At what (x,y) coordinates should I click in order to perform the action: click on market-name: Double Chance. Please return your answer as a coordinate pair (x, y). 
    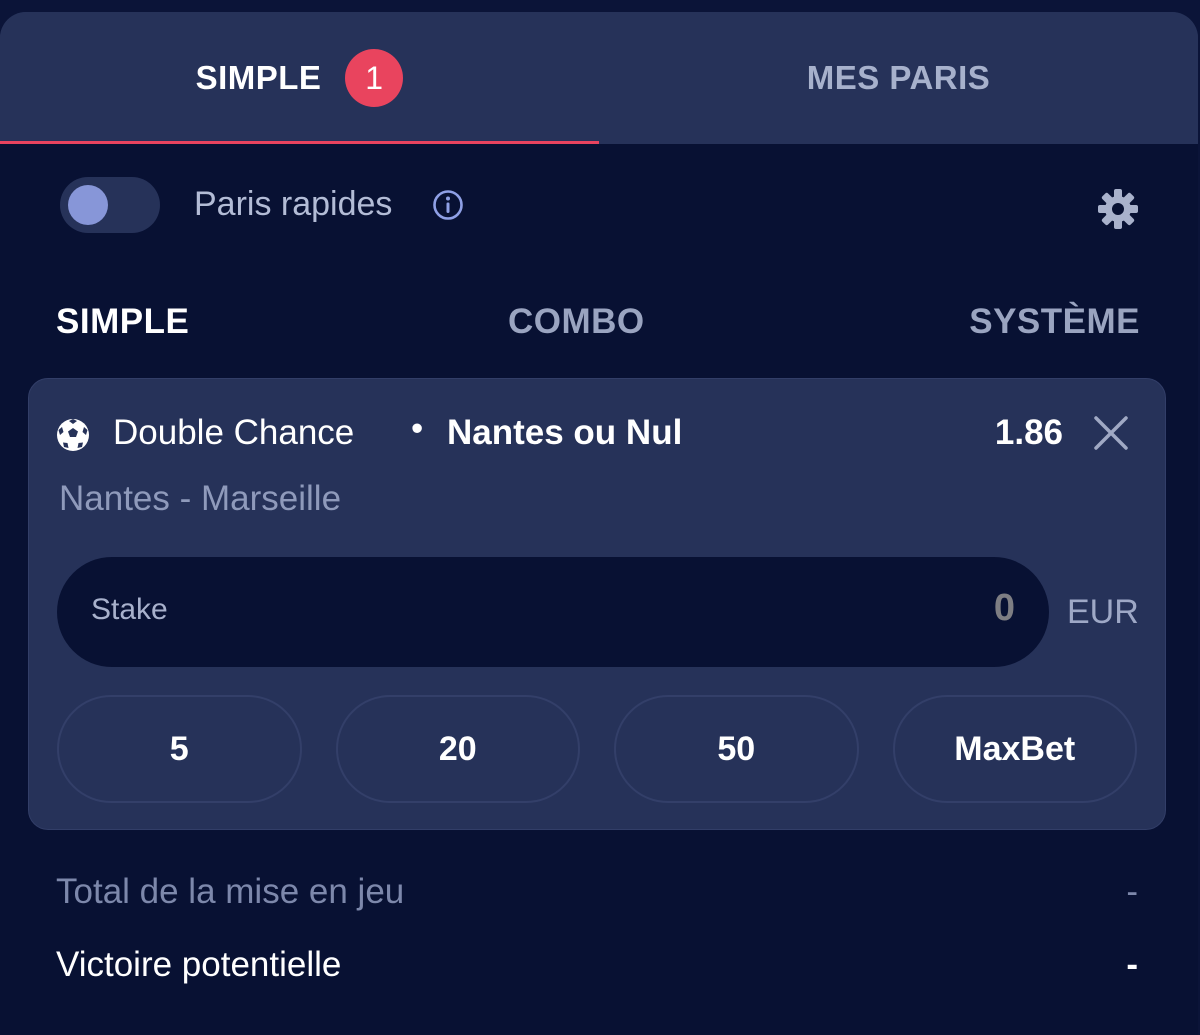
    Looking at the image, I should click on (234, 432).